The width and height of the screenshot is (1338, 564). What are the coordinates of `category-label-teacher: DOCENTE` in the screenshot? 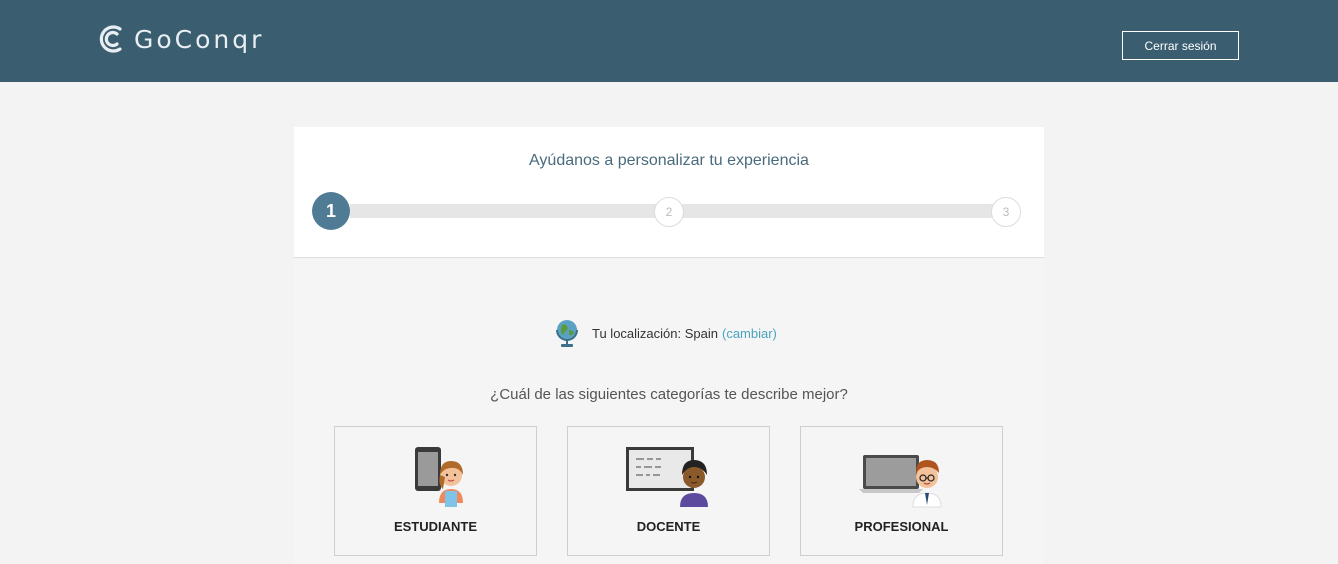 It's located at (668, 526).